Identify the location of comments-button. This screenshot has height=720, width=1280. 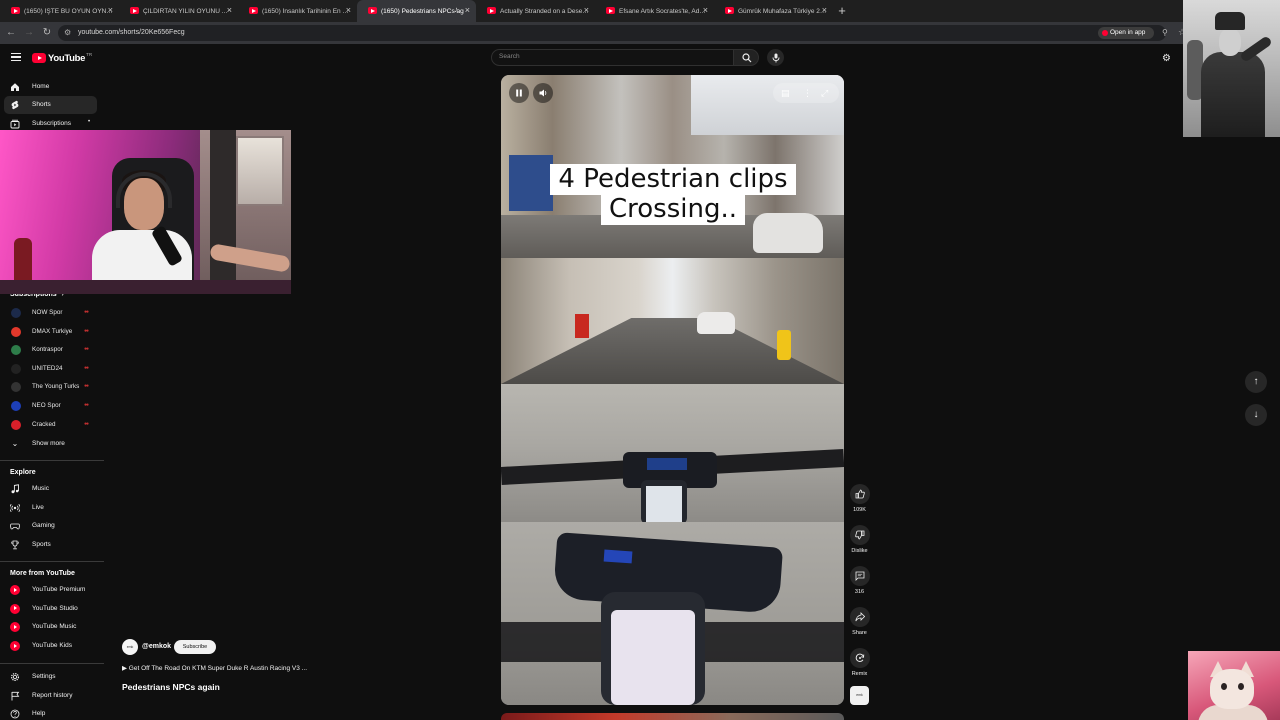
(859, 576).